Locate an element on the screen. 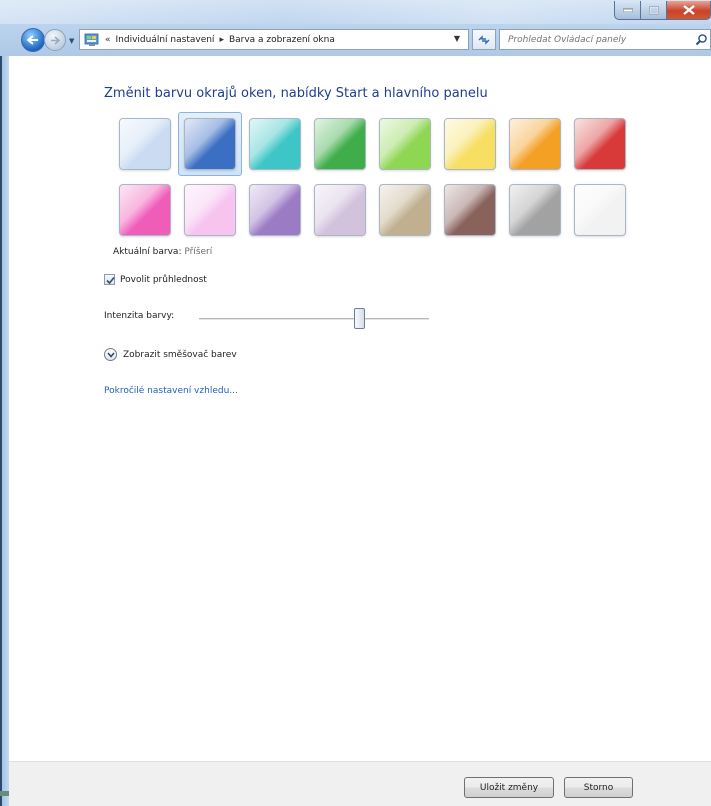 This screenshot has width=711, height=806. current-color: Aktuální barva: Příšerí is located at coordinates (162, 252).